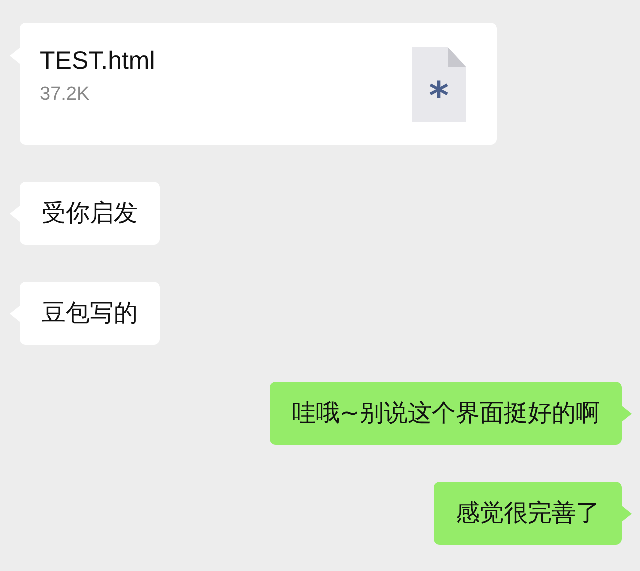 The height and width of the screenshot is (571, 640). Describe the element at coordinates (65, 95) in the screenshot. I see `file-size: 37.2K` at that location.